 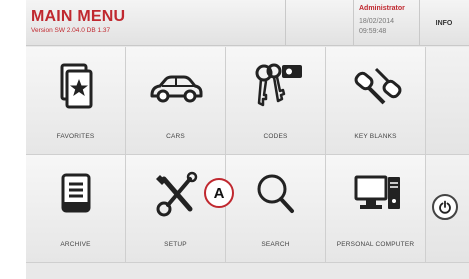 I want to click on power-icon, so click(x=445, y=207).